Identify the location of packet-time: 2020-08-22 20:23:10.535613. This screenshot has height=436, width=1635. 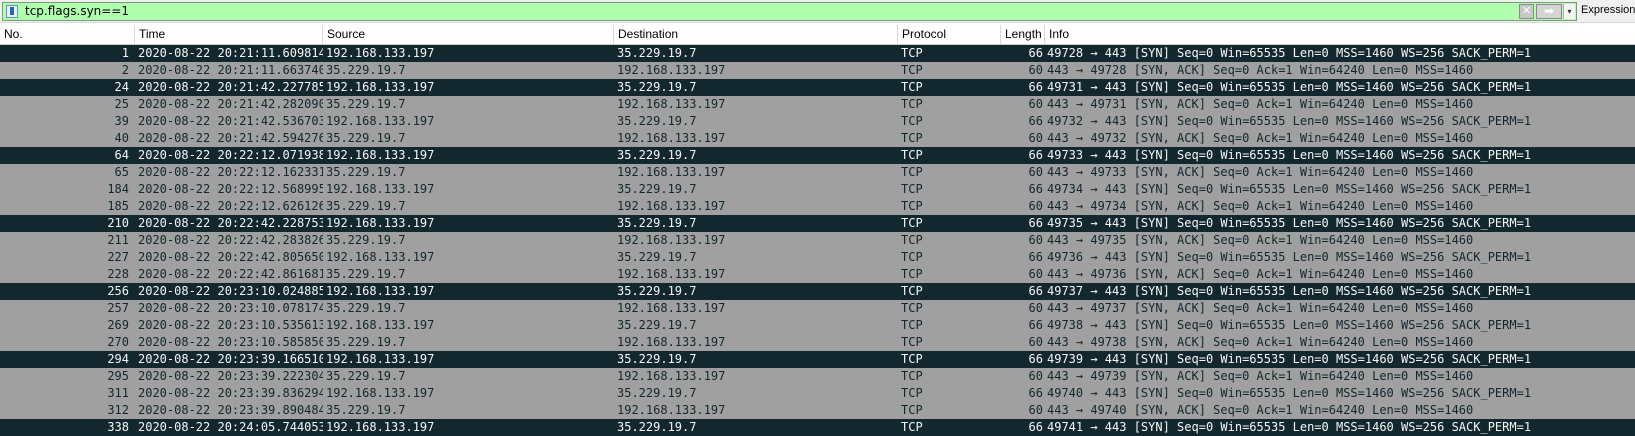
(230, 325).